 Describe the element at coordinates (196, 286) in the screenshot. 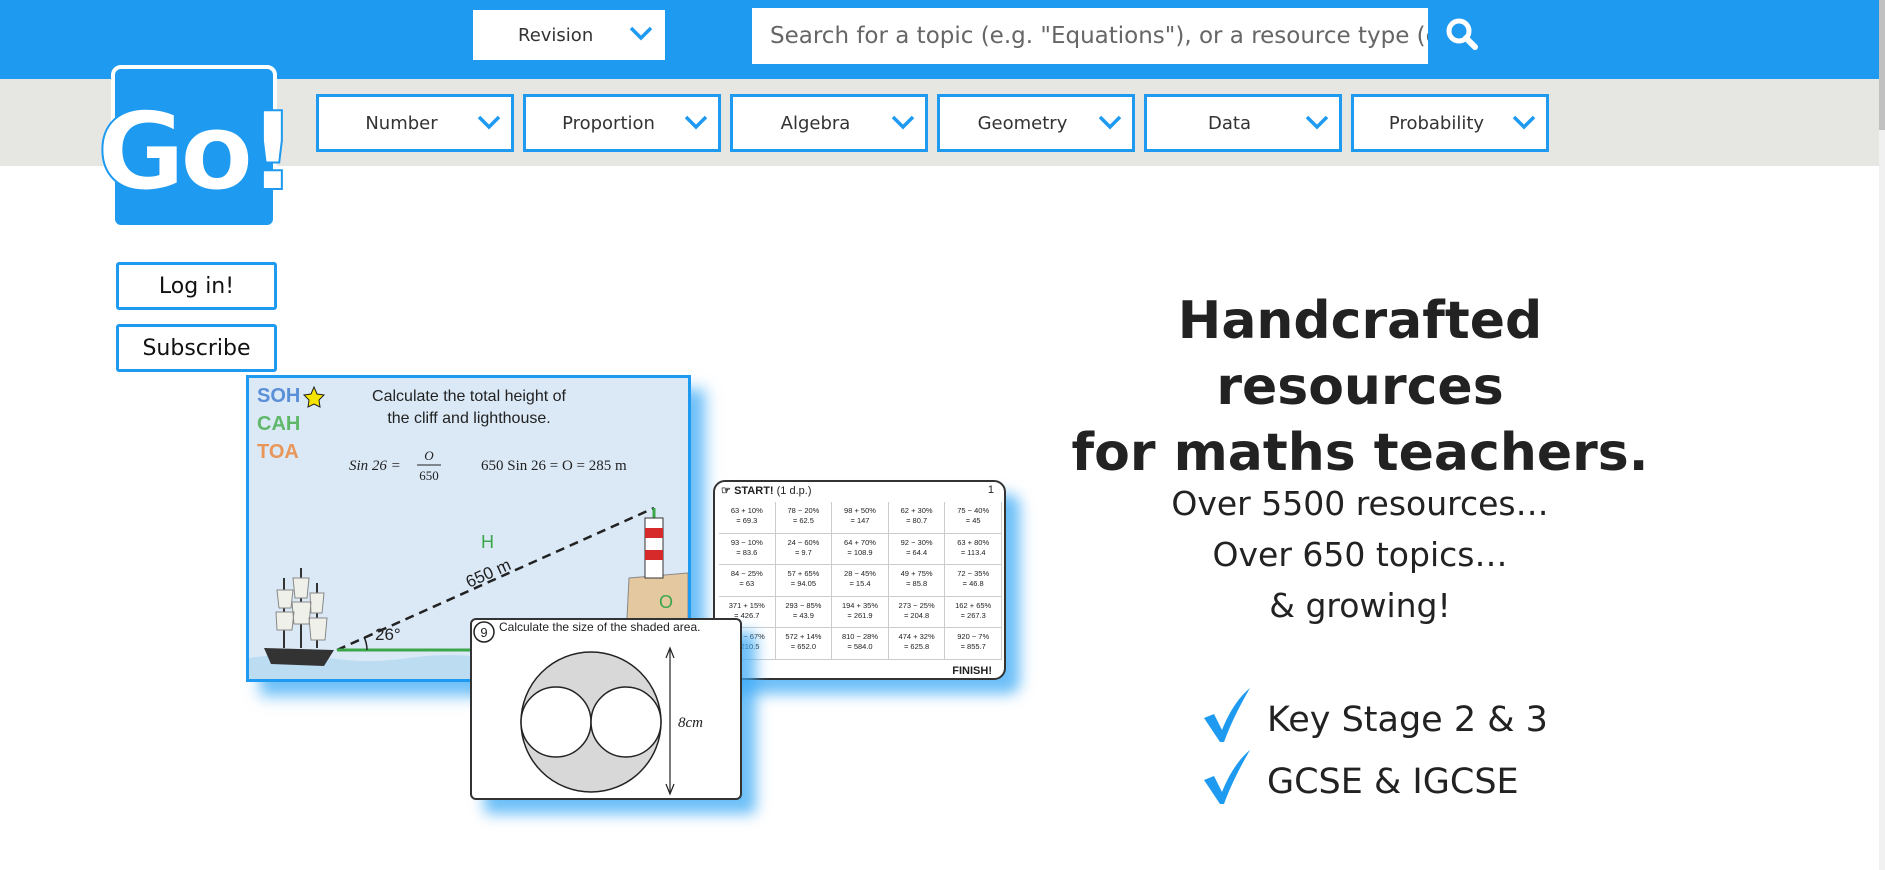

I see `login-button: Log in!` at that location.